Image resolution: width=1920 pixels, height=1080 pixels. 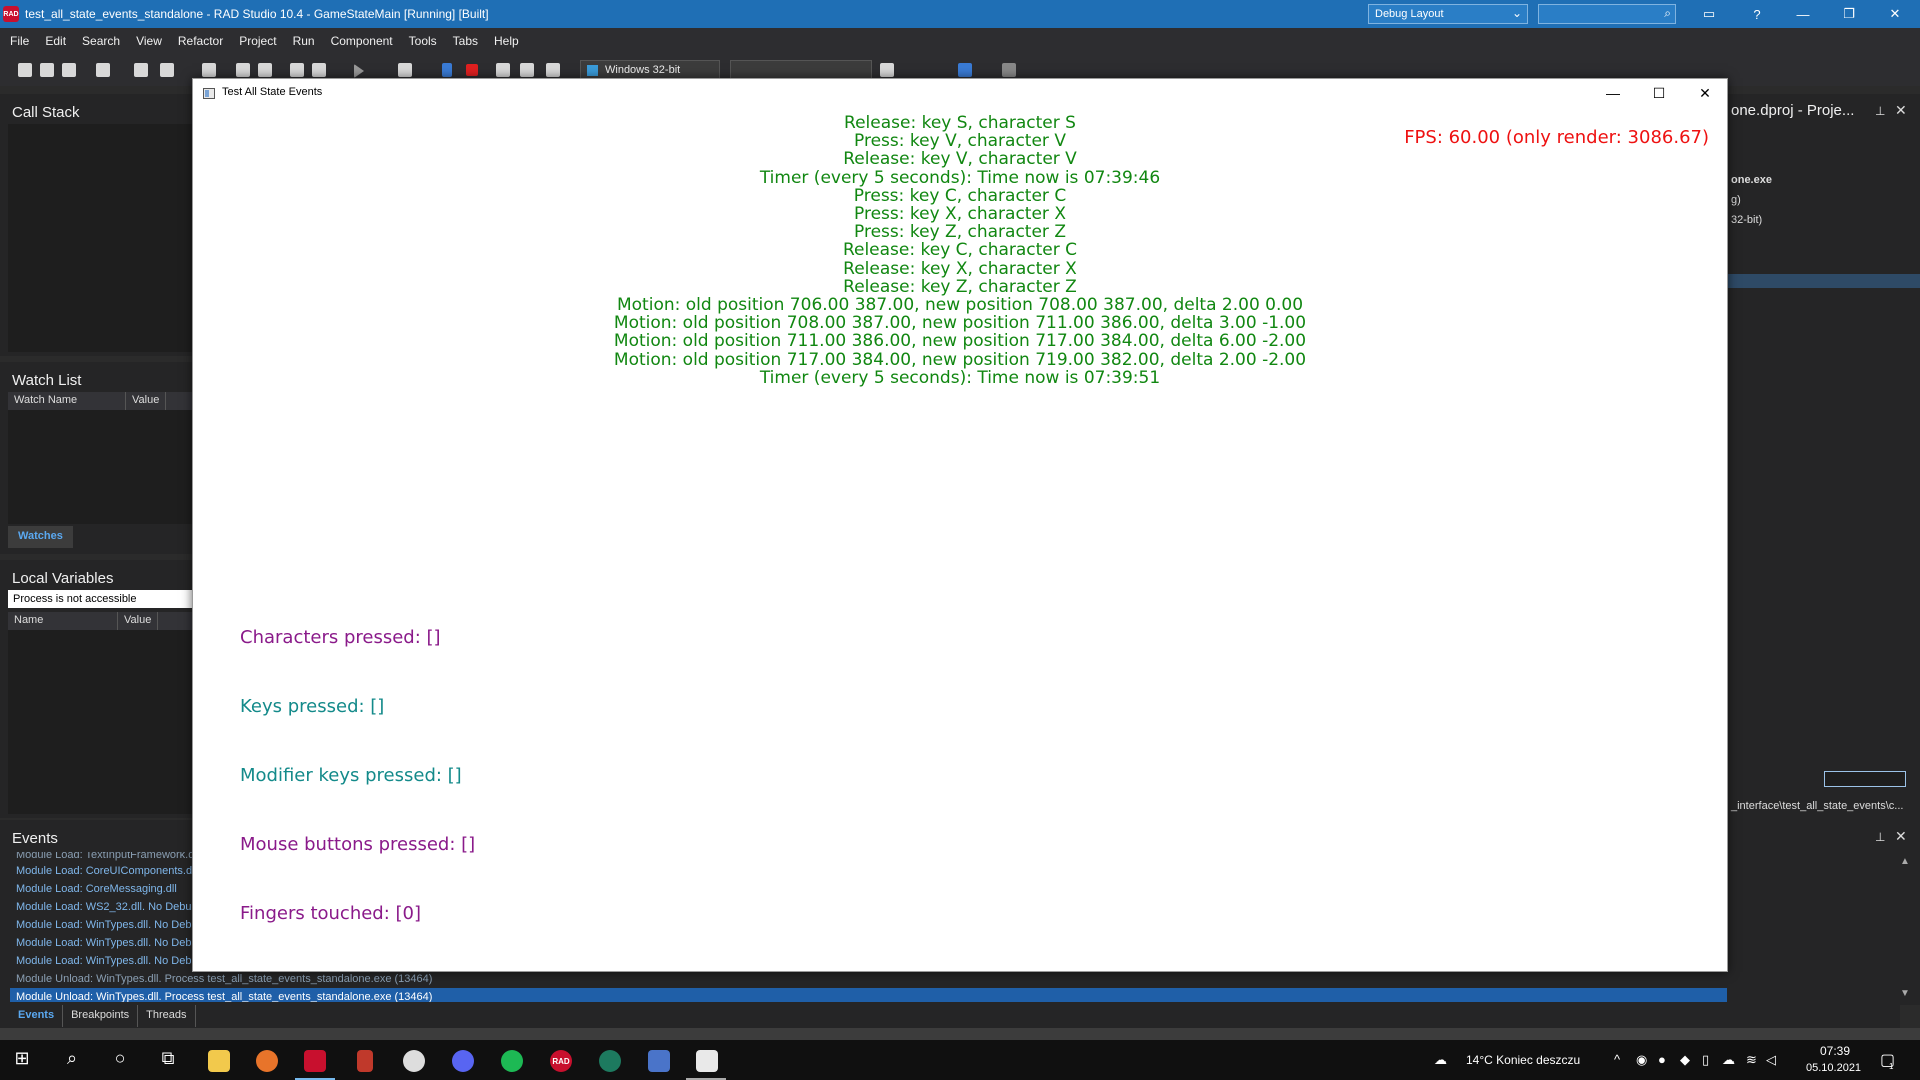 I want to click on file-explorer-icon, so click(x=219, y=1061).